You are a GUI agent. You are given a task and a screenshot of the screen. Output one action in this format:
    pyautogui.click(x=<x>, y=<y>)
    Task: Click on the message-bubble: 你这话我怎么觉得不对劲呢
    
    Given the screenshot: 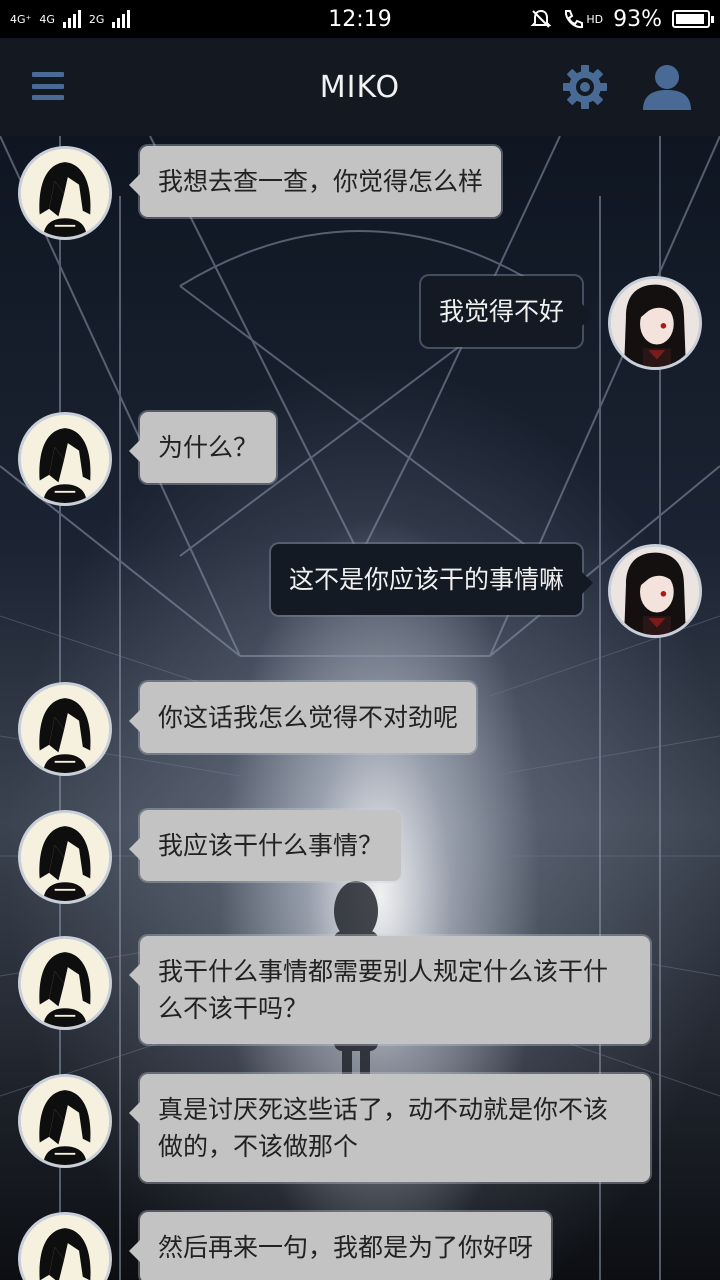 What is the action you would take?
    pyautogui.click(x=302, y=717)
    